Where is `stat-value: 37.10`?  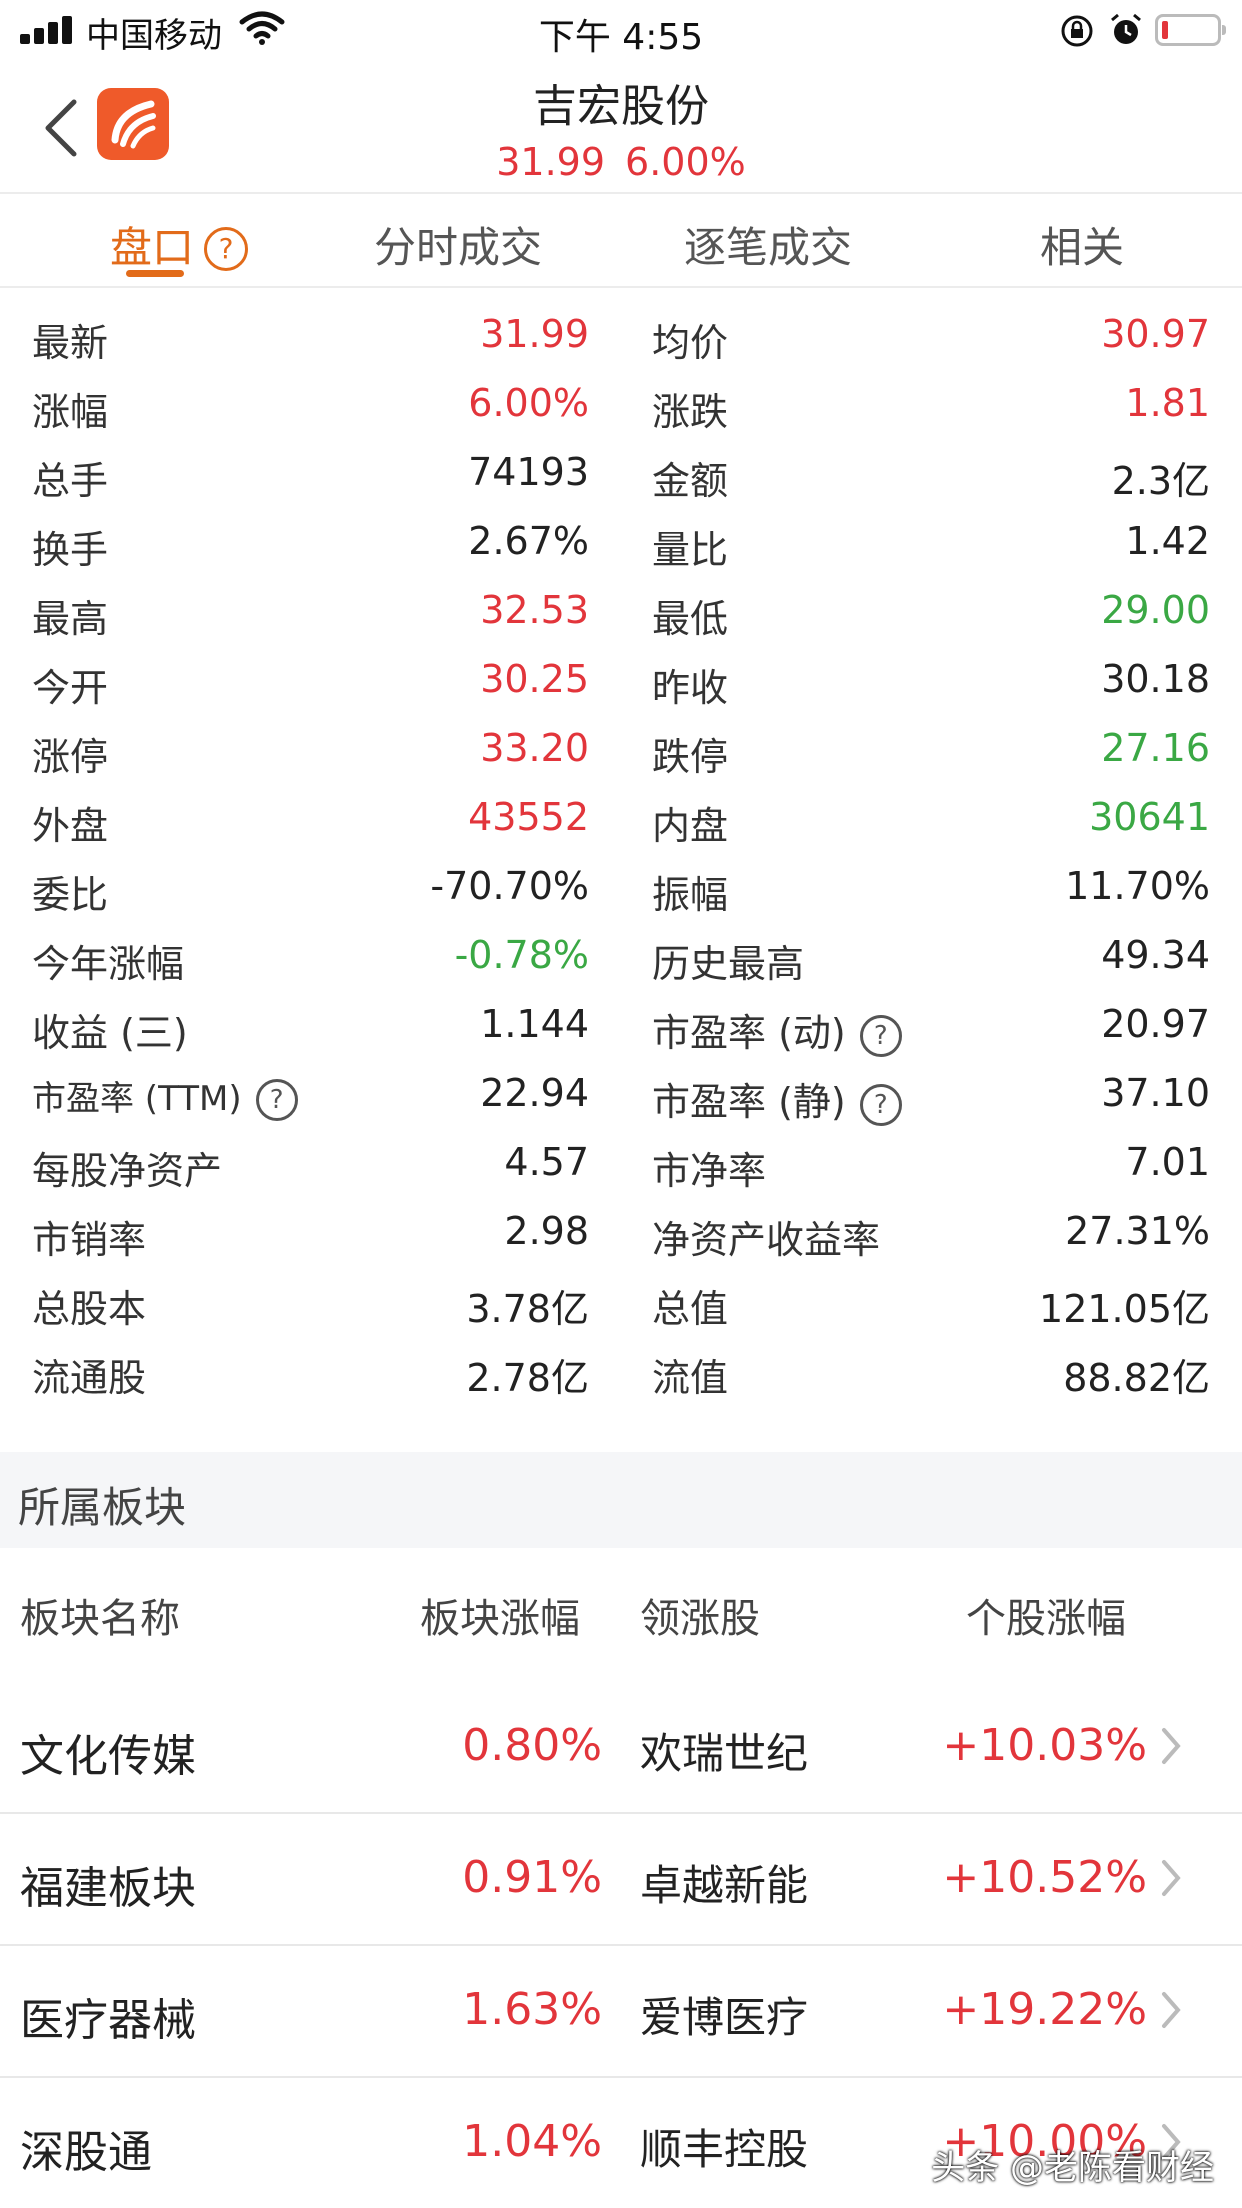
stat-value: 37.10 is located at coordinates (1155, 1093).